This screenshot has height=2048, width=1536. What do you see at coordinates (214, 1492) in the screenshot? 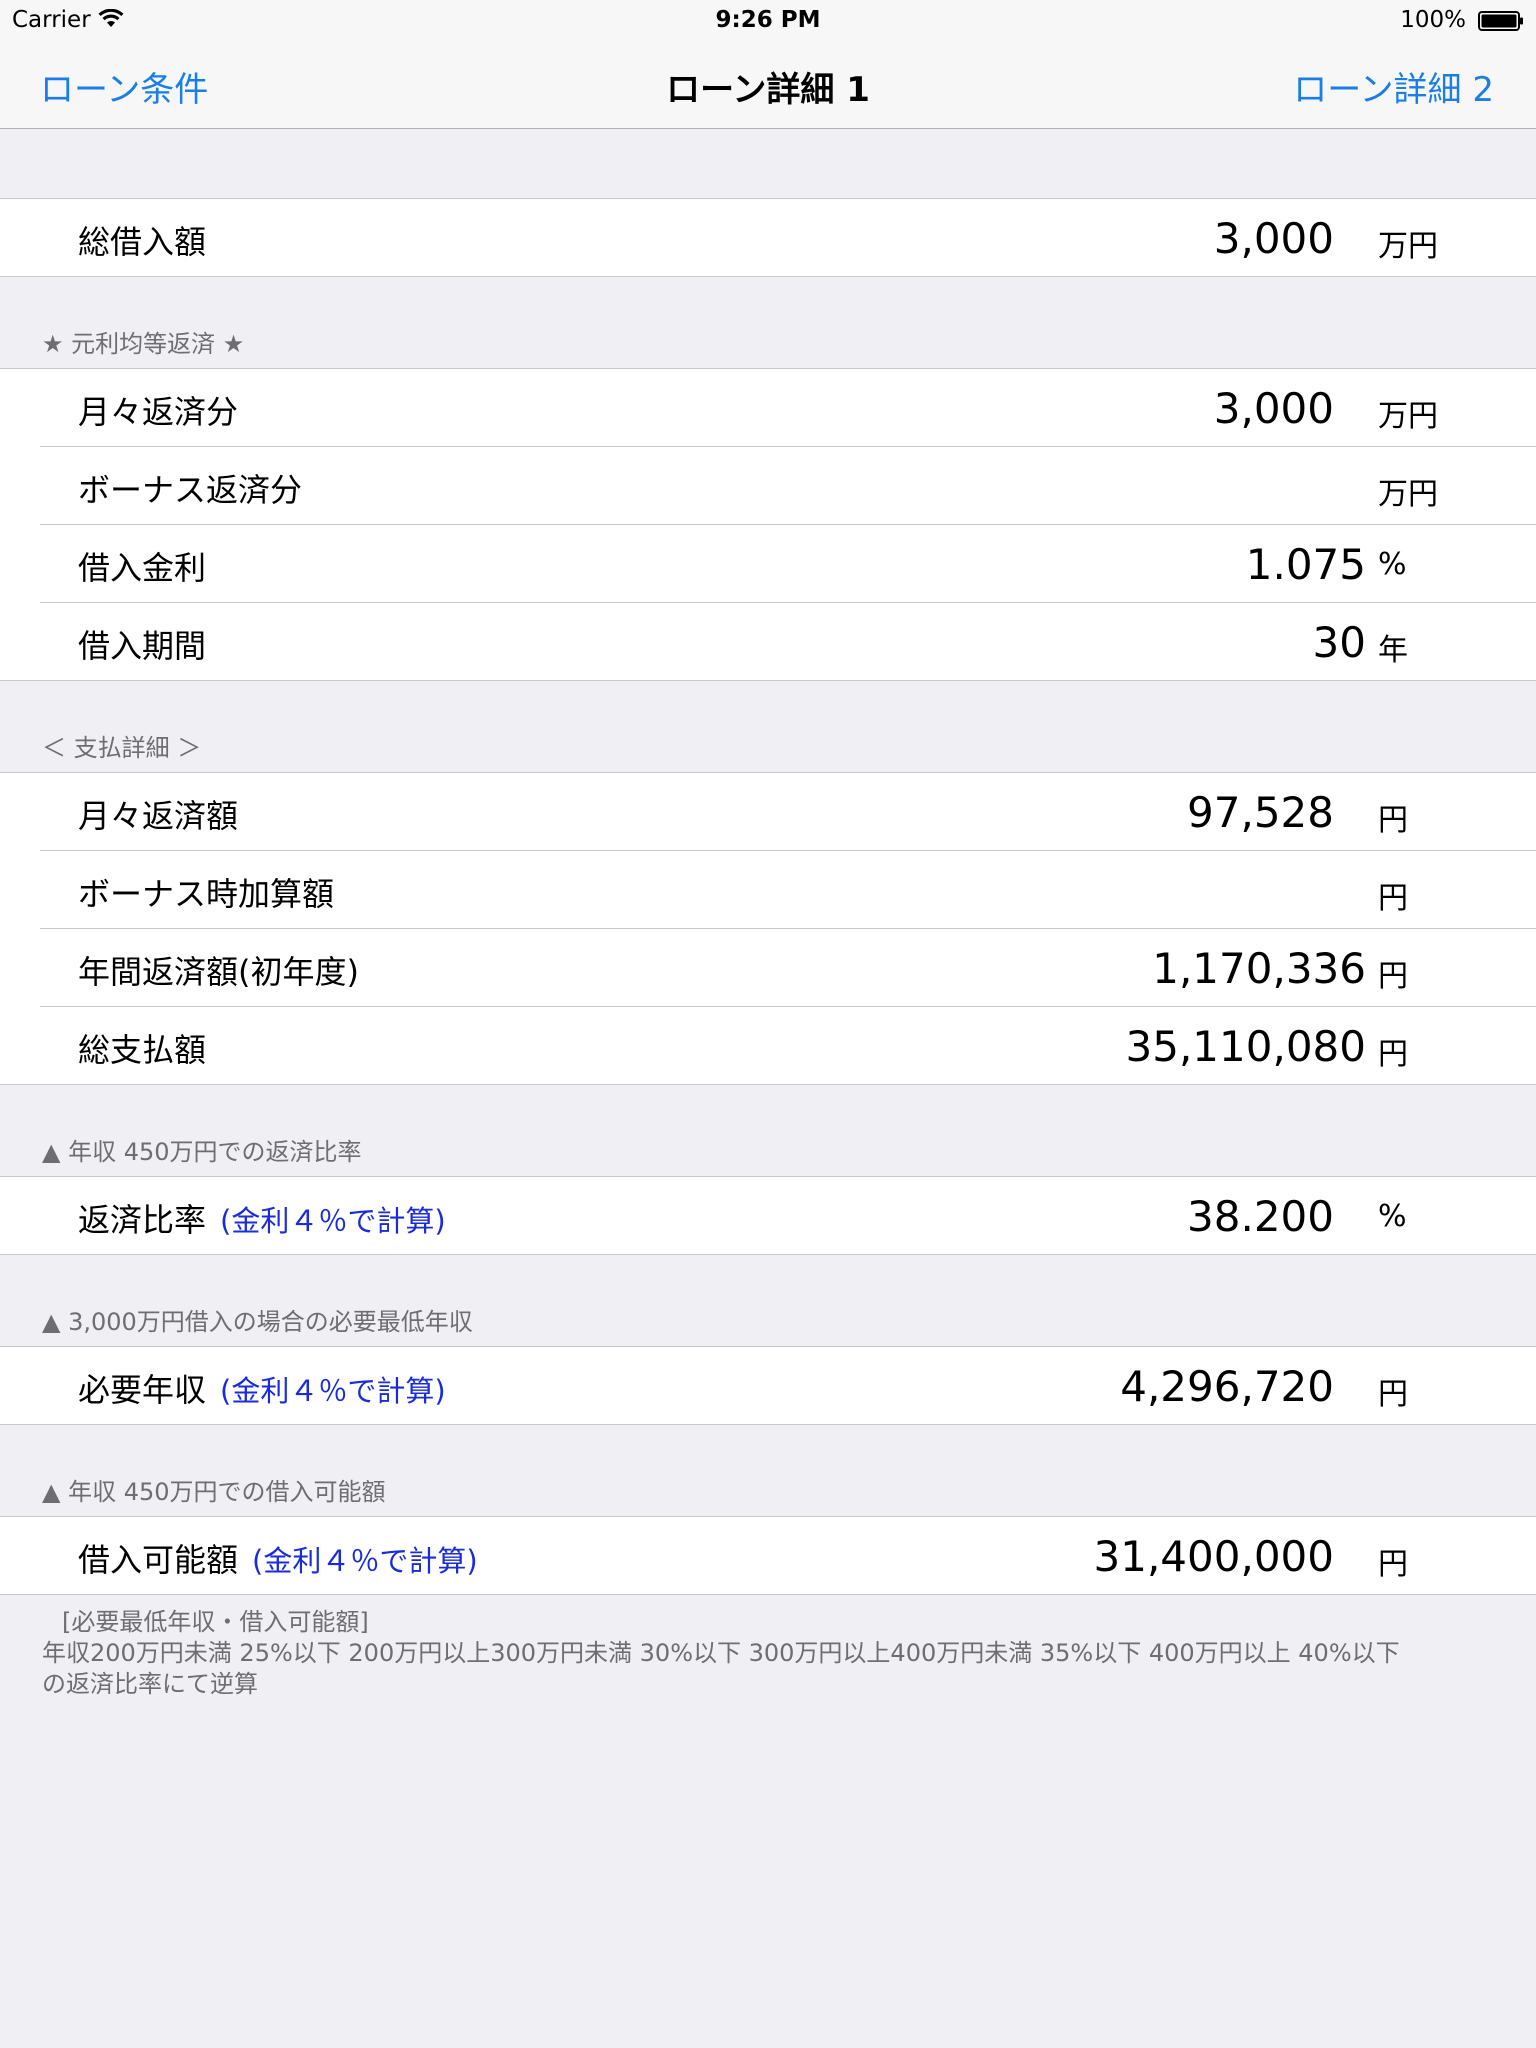
I see `borrowable-amount-header: ▲ 年収 450万円での借入可能額` at bounding box center [214, 1492].